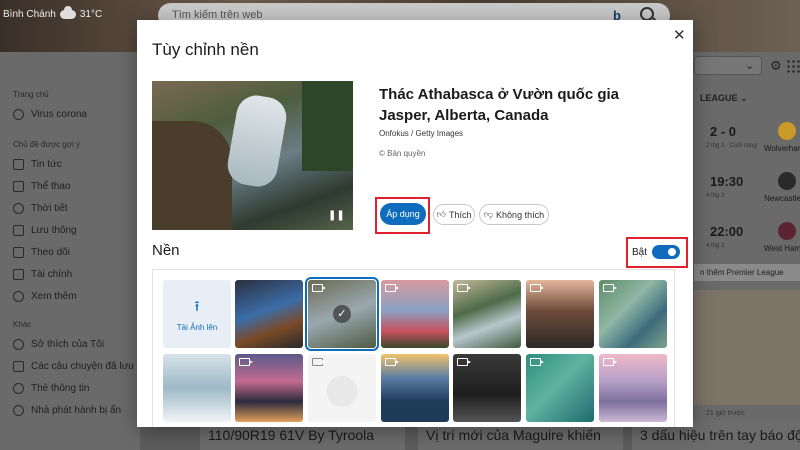 Image resolution: width=800 pixels, height=450 pixels. I want to click on sidebar-item-label: Sở thích của Tôi, so click(68, 344).